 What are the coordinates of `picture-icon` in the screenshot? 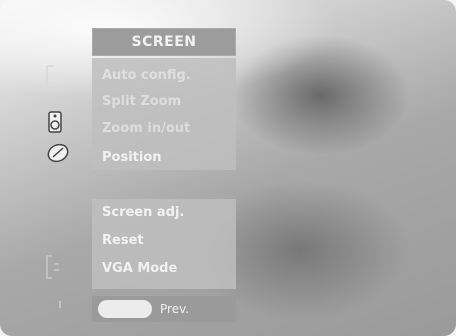 It's located at (51, 77).